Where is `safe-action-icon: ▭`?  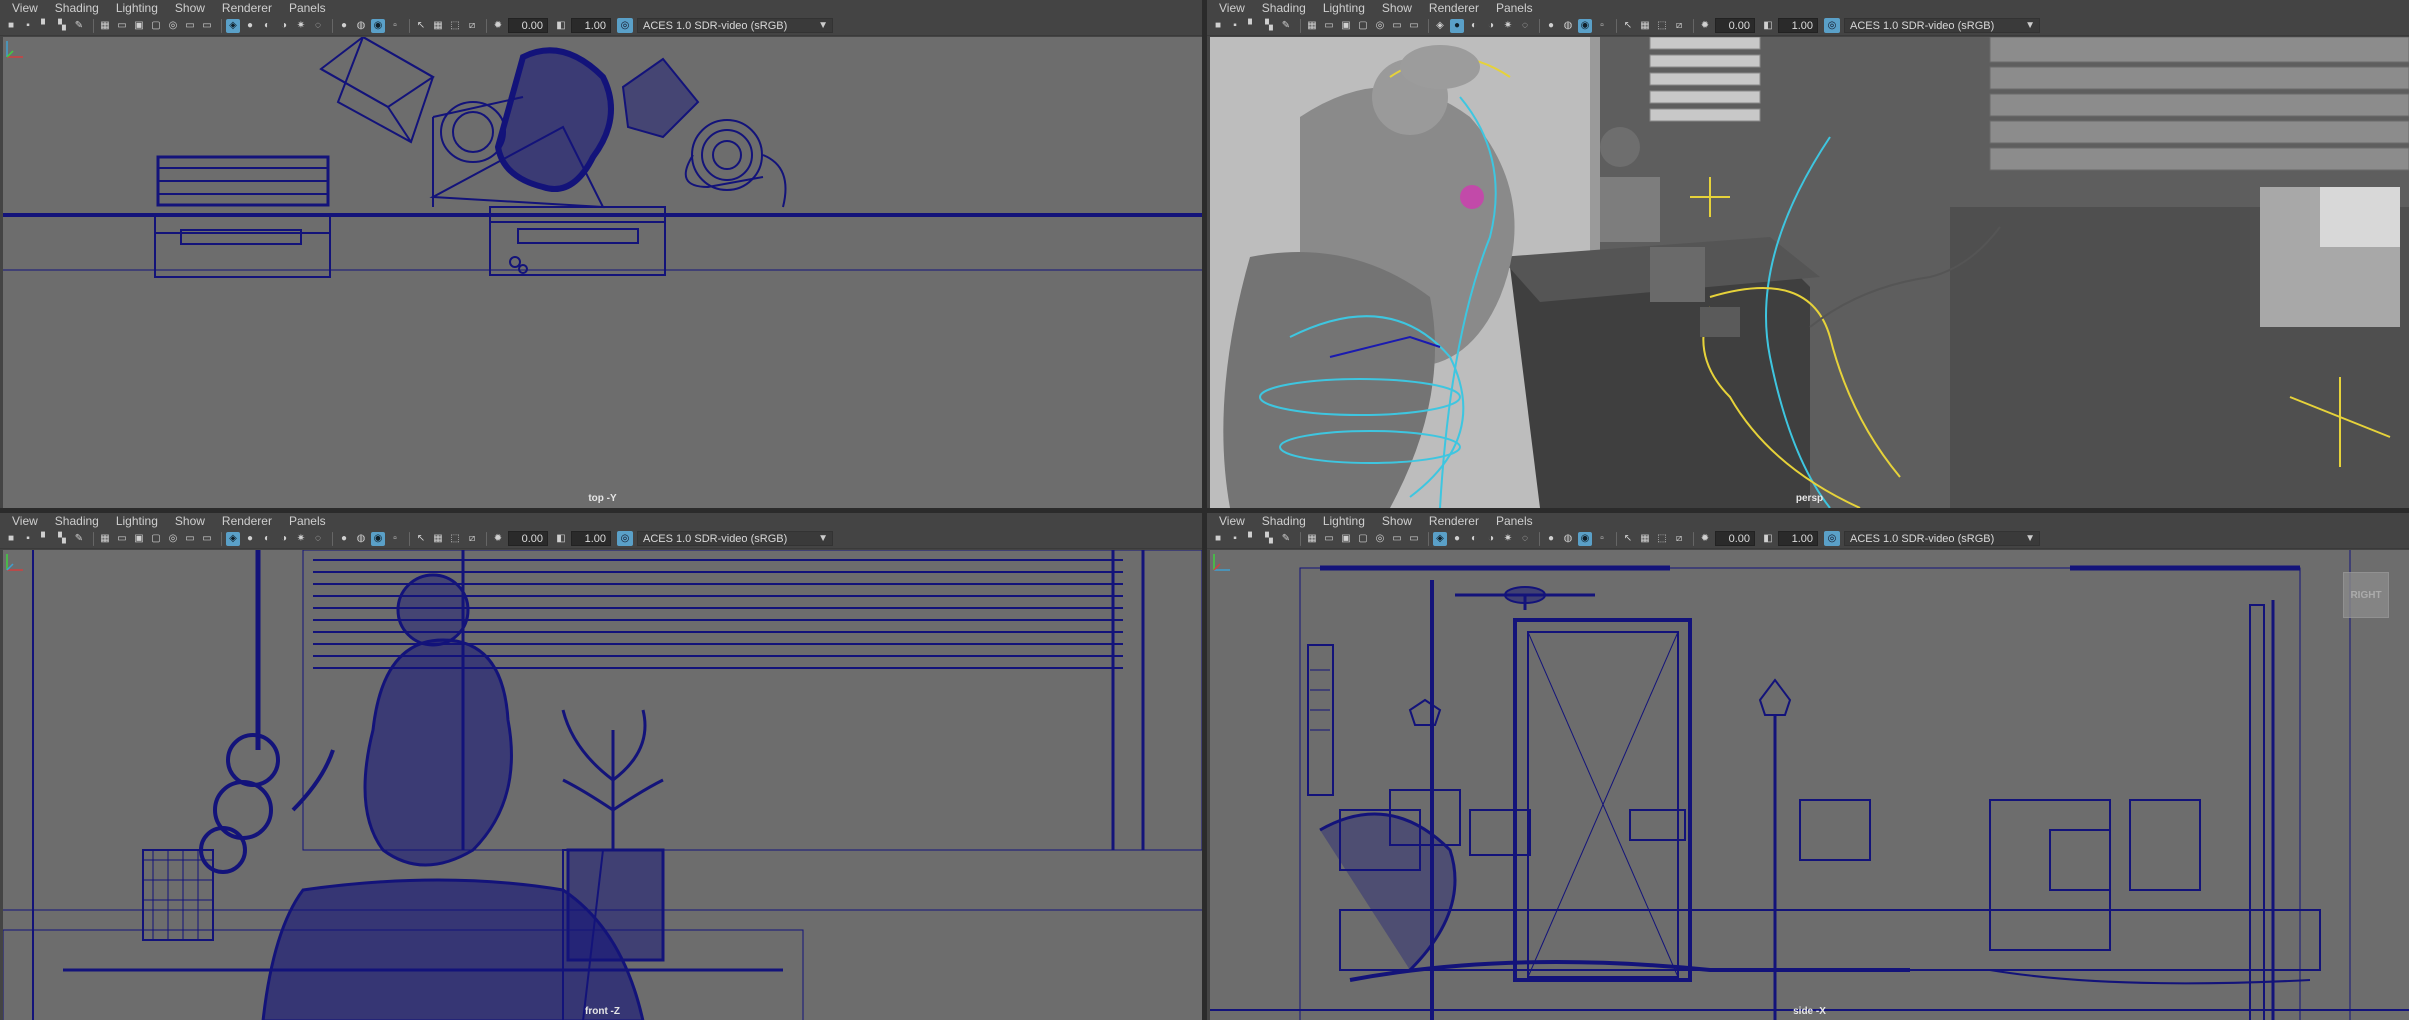 safe-action-icon: ▭ is located at coordinates (190, 26).